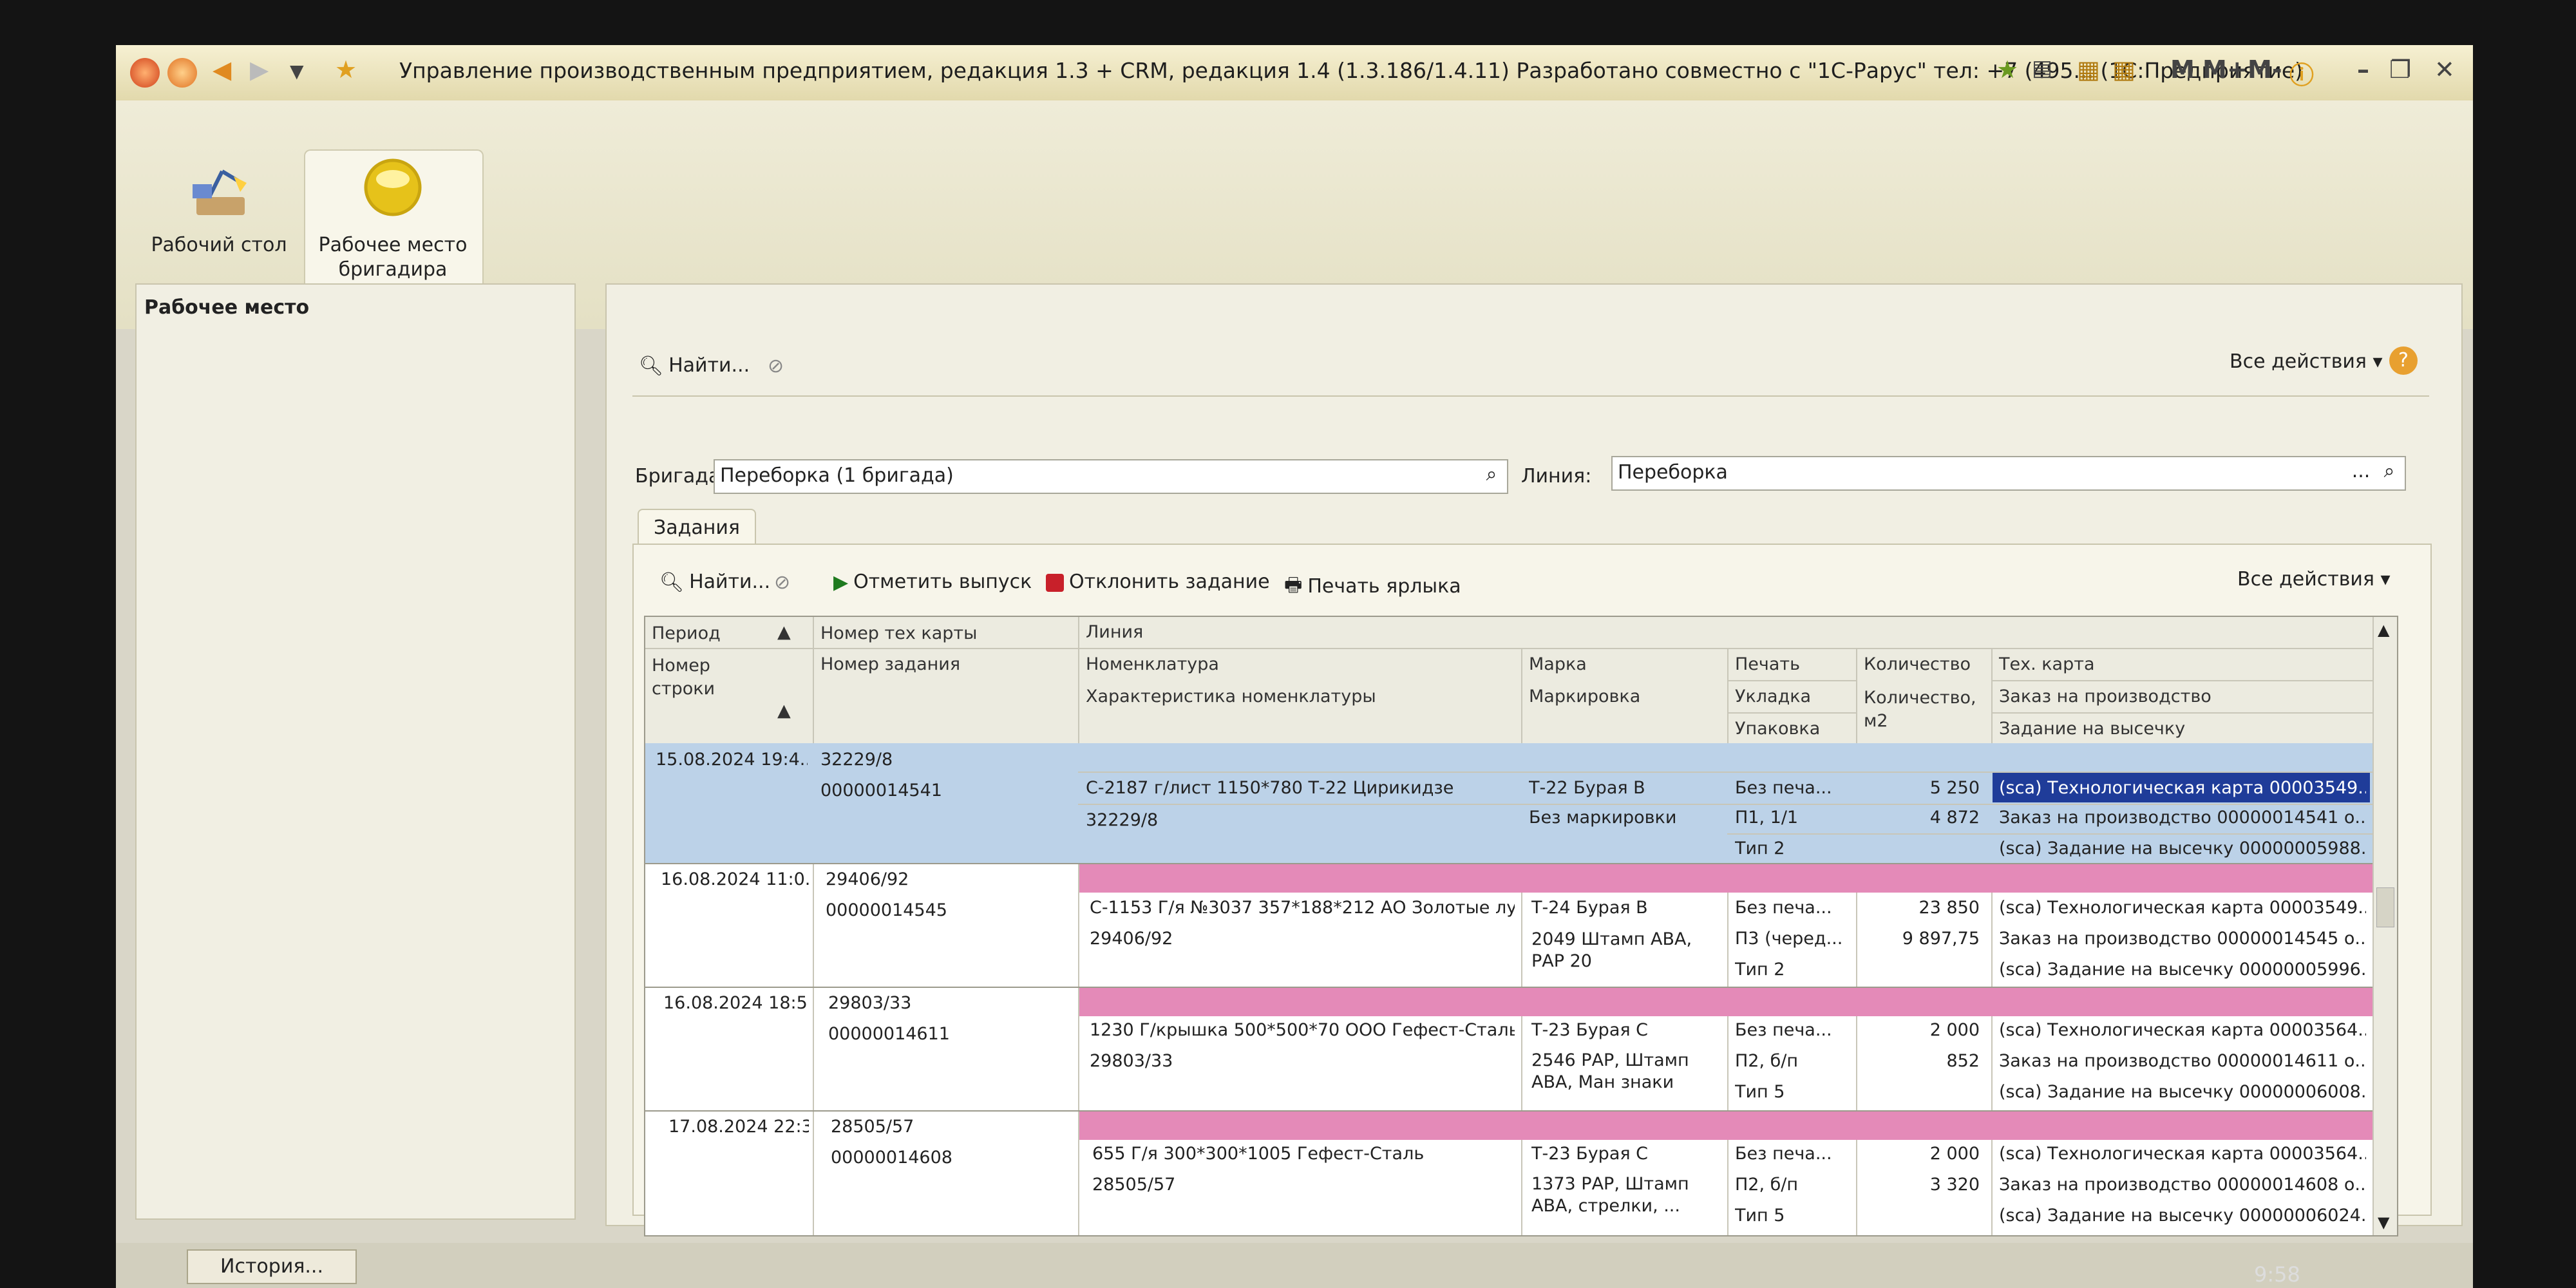 The height and width of the screenshot is (1288, 2576). Describe the element at coordinates (837, 476) in the screenshot. I see `brigade-value: Переборка (1 бригада)` at that location.